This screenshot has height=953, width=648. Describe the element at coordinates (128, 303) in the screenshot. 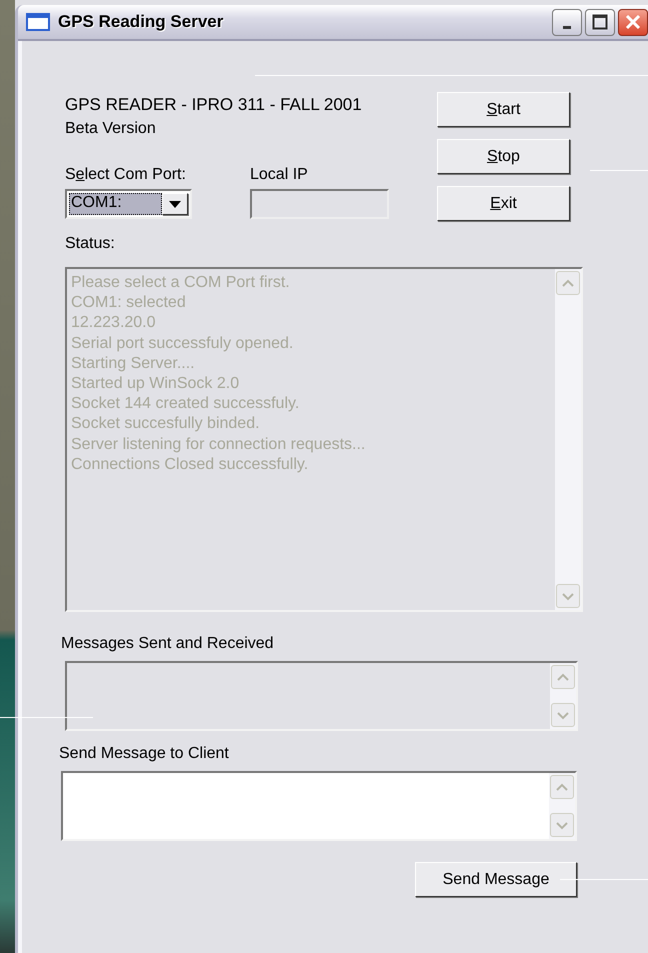

I see `log-line: COM1: selected` at that location.